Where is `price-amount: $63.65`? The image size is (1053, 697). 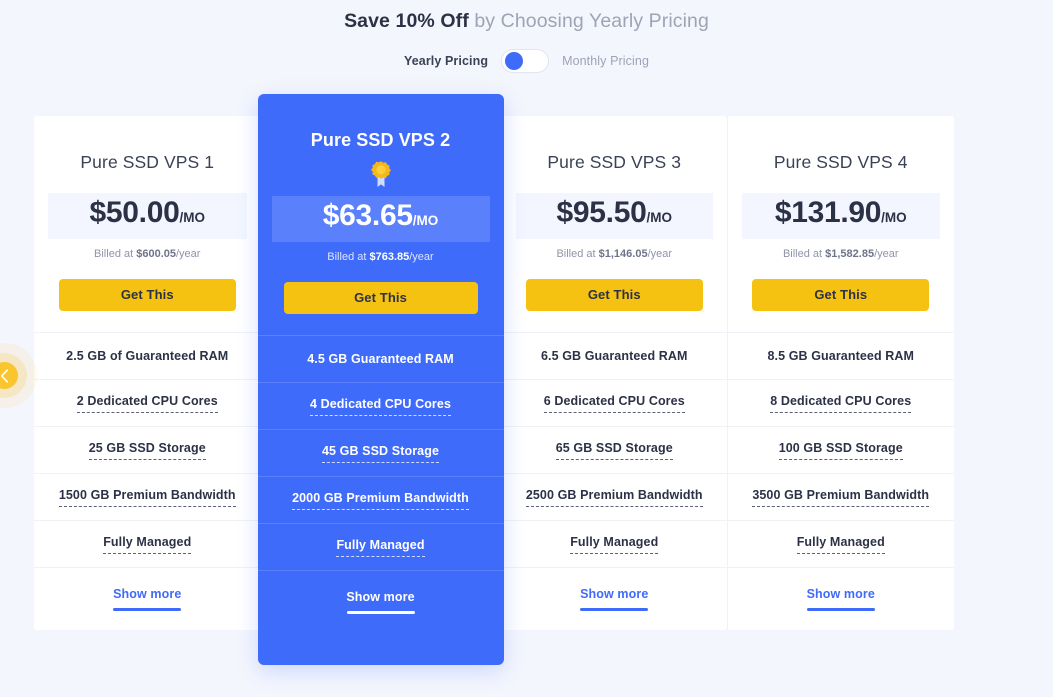 price-amount: $63.65 is located at coordinates (367, 215).